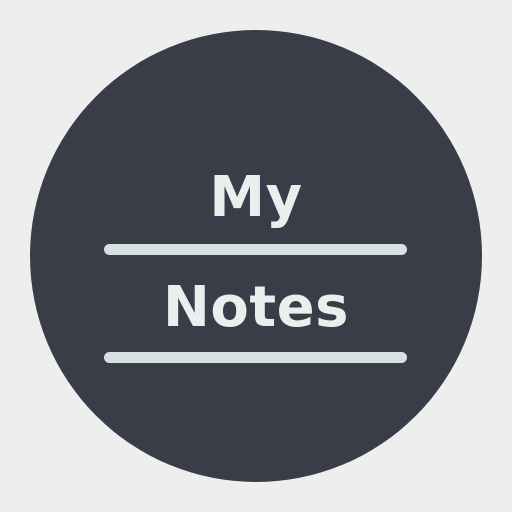 The image size is (512, 512). I want to click on logo-top-rule, so click(255, 249).